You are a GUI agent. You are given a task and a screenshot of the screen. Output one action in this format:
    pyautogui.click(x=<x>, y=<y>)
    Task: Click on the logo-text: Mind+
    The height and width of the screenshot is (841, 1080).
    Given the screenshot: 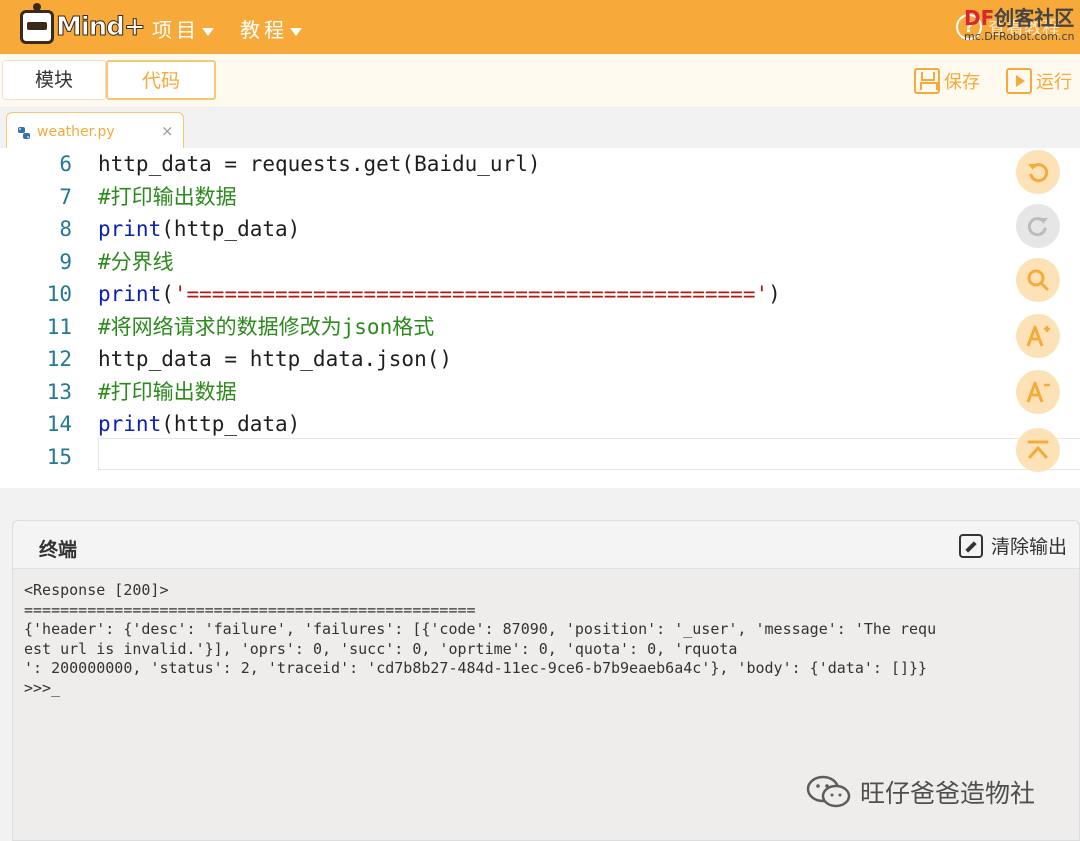 What is the action you would take?
    pyautogui.click(x=101, y=27)
    